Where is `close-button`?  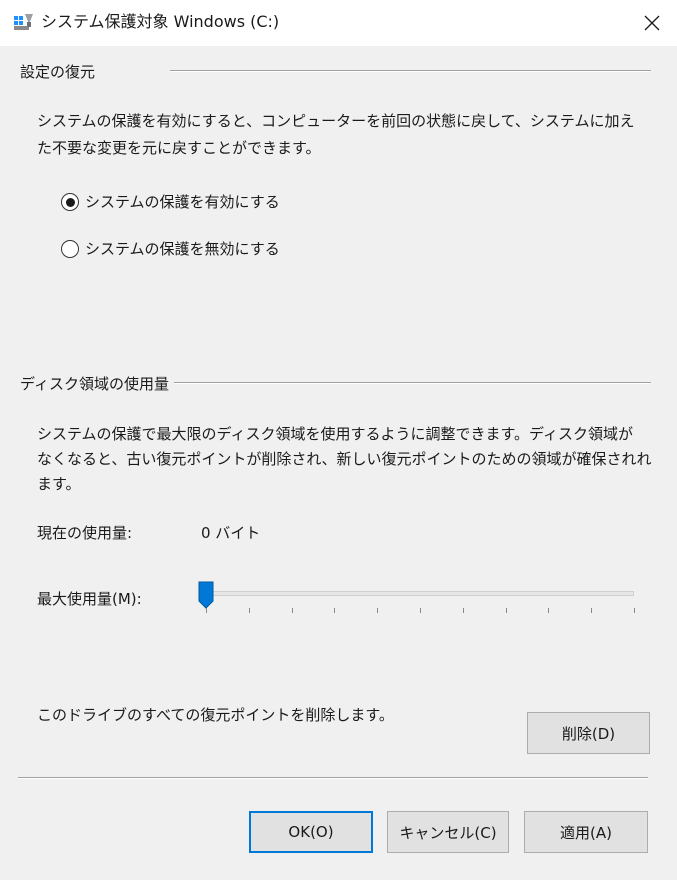
close-button is located at coordinates (652, 23).